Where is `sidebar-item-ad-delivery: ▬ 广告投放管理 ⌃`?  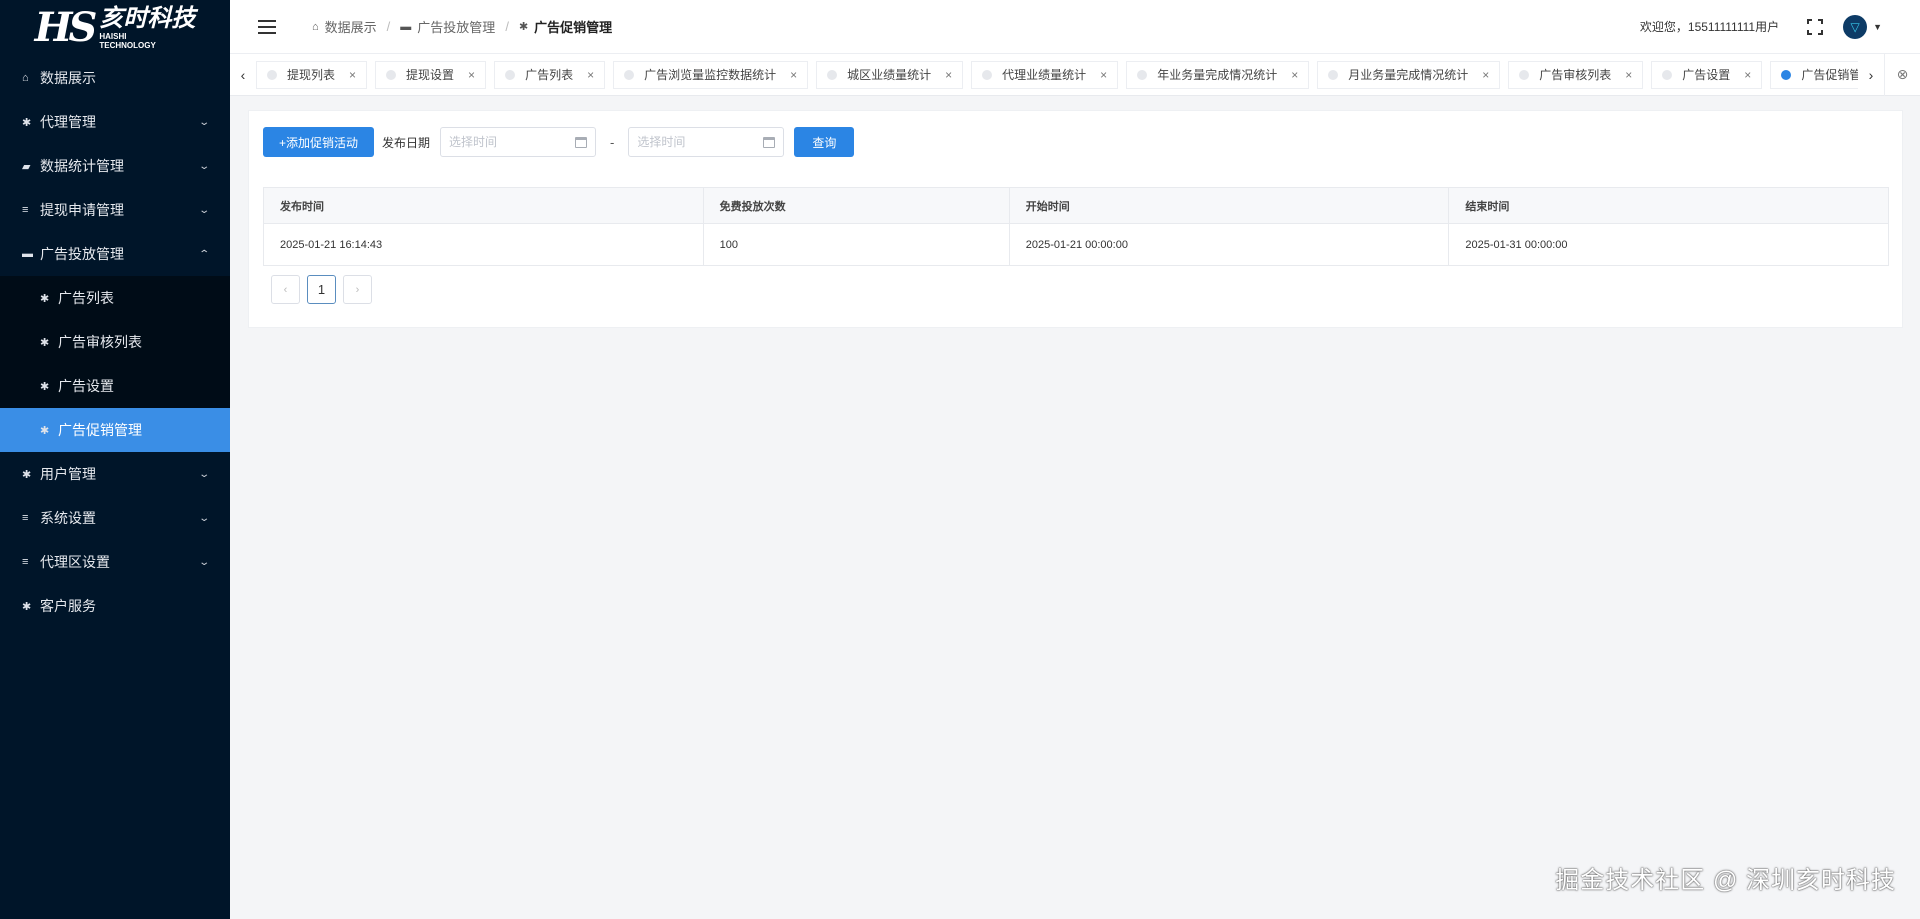
sidebar-item-ad-delivery: ▬ 广告投放管理 ⌃ is located at coordinates (115, 254).